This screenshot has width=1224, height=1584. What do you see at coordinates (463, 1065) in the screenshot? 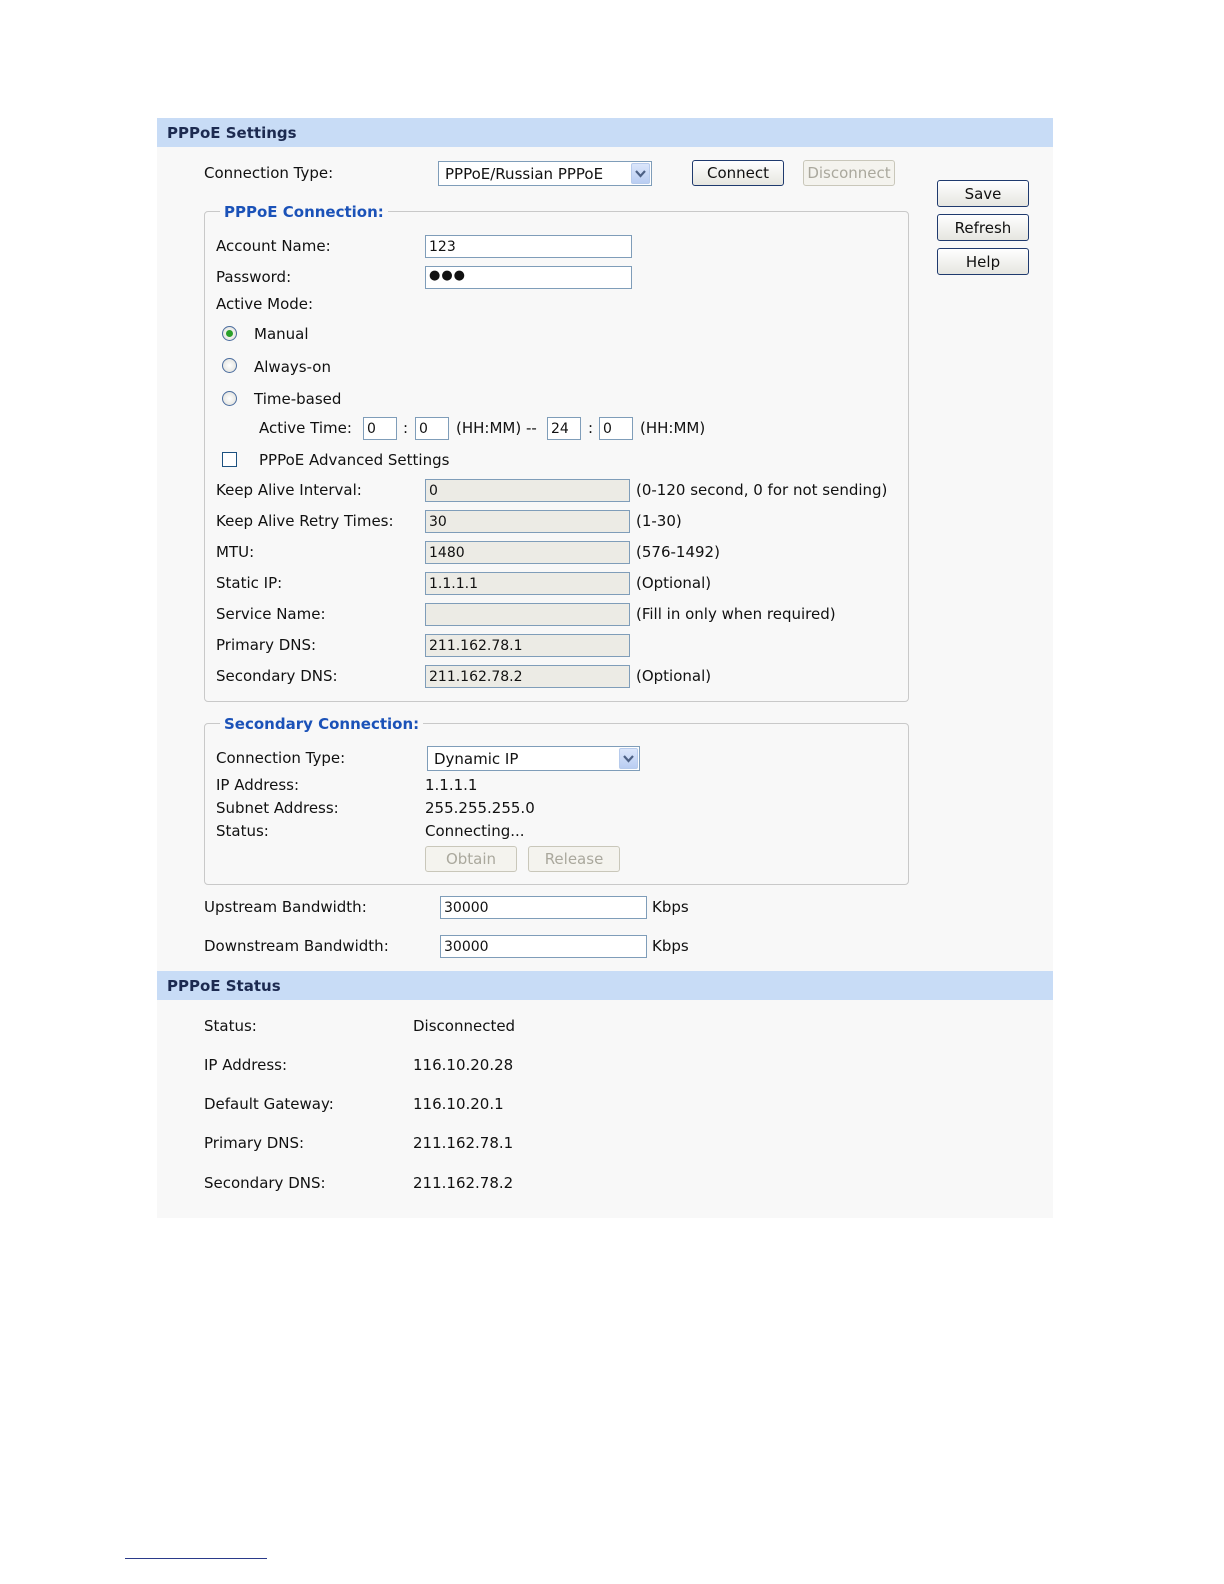
I see `status-ip-value: 116.10.20.28` at bounding box center [463, 1065].